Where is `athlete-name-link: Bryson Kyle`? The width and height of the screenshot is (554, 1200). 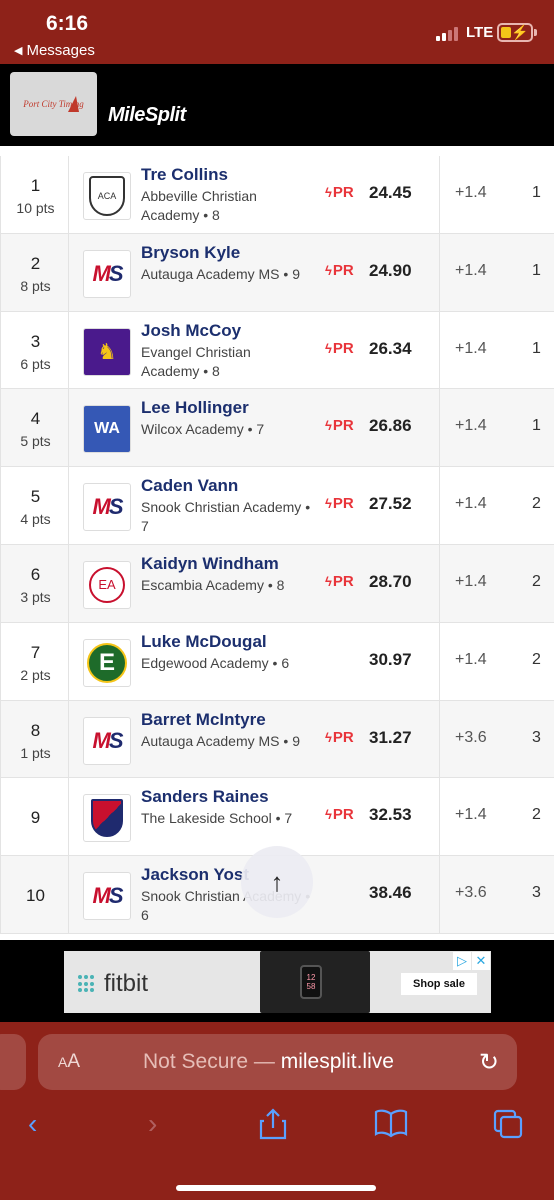
athlete-name-link: Bryson Kyle is located at coordinates (226, 253).